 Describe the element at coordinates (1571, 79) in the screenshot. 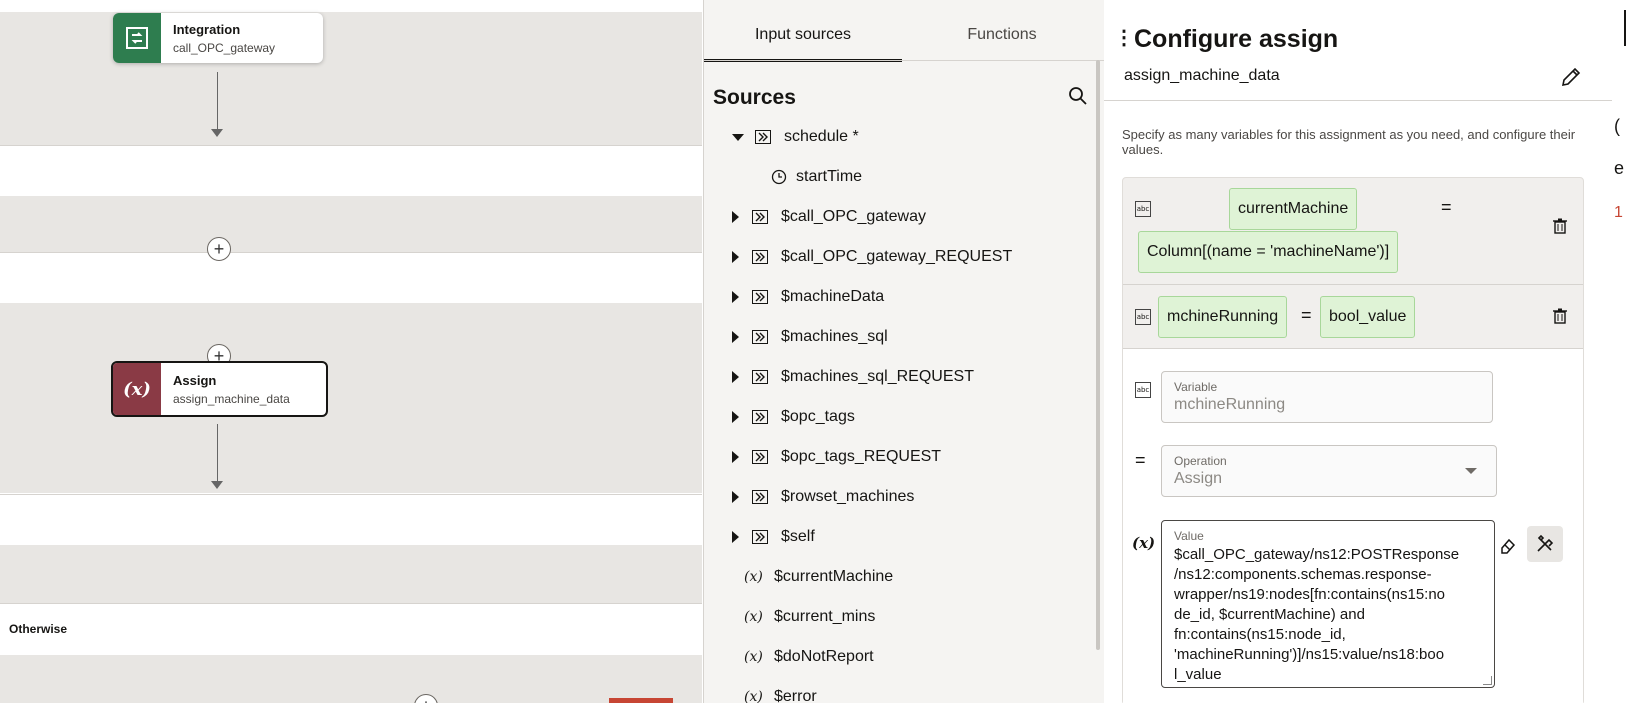

I see `edit-pencil-icon` at that location.